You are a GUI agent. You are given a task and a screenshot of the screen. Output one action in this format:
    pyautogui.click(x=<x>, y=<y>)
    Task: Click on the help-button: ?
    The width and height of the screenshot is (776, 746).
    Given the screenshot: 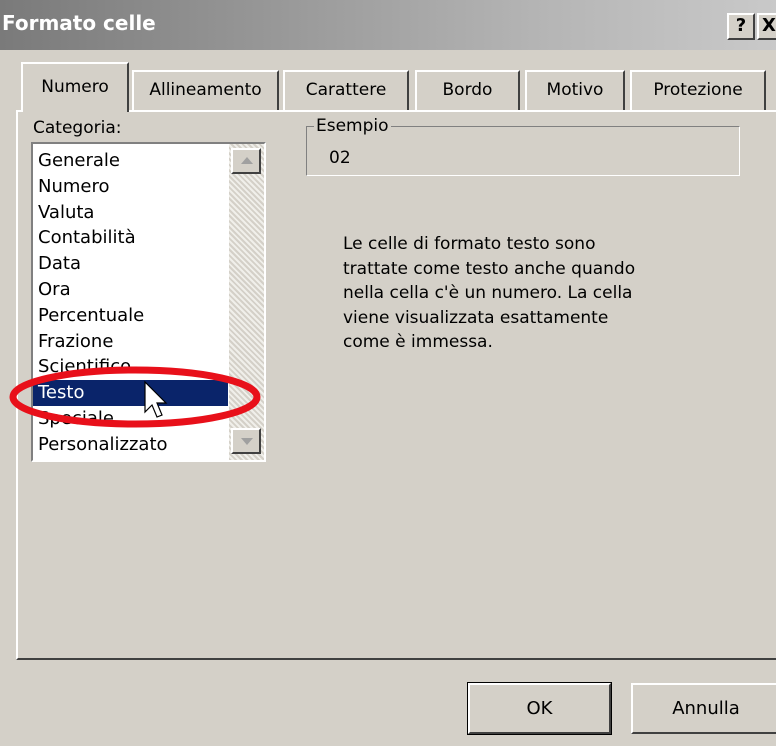 What is the action you would take?
    pyautogui.click(x=741, y=26)
    